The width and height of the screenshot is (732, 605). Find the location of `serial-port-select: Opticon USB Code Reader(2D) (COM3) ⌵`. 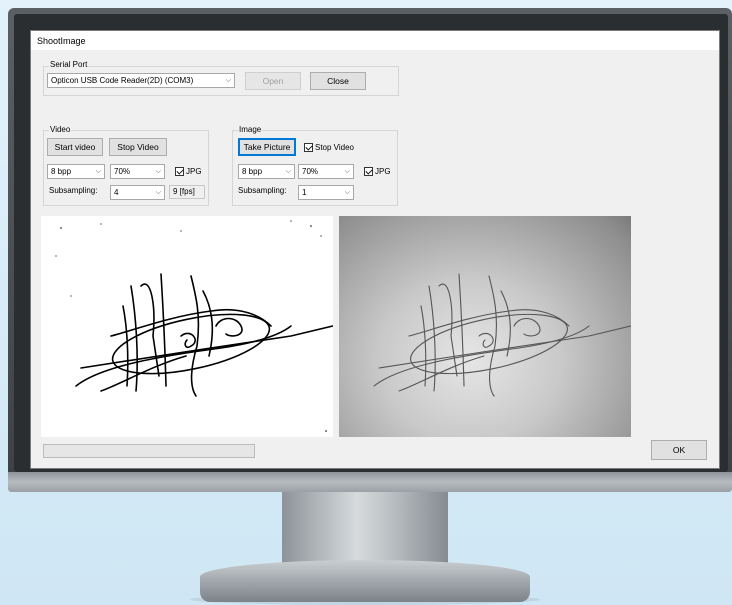

serial-port-select: Opticon USB Code Reader(2D) (COM3) ⌵ is located at coordinates (141, 80).